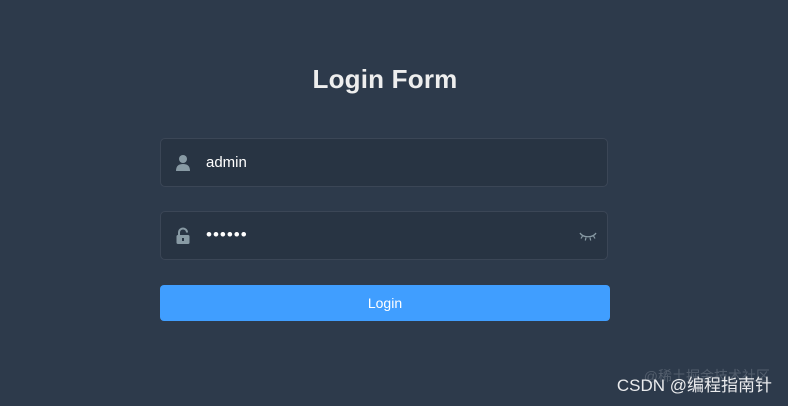 The image size is (788, 406). Describe the element at coordinates (183, 236) in the screenshot. I see `lock-icon` at that location.